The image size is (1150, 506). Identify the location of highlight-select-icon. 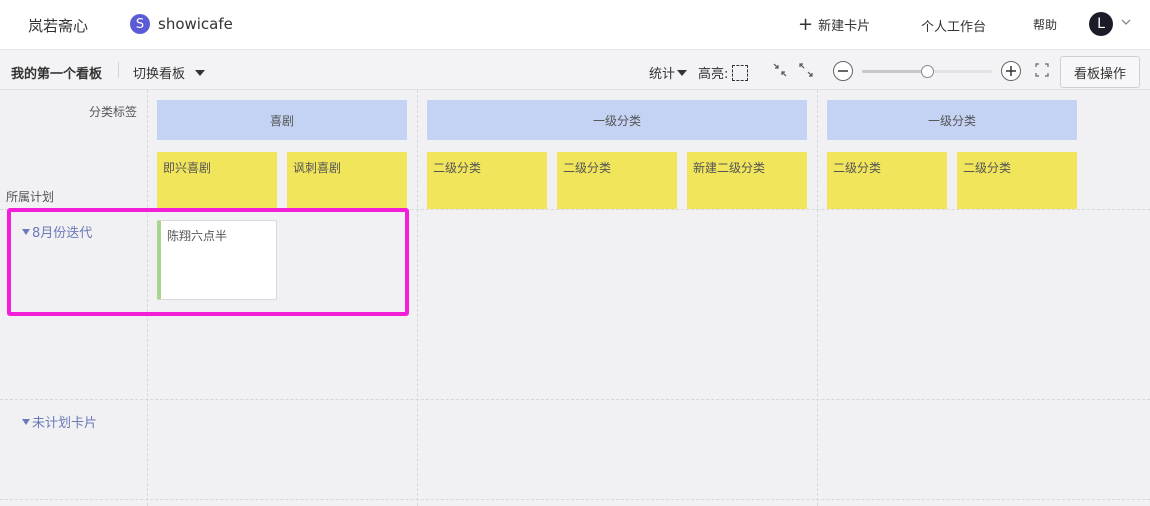
(740, 72).